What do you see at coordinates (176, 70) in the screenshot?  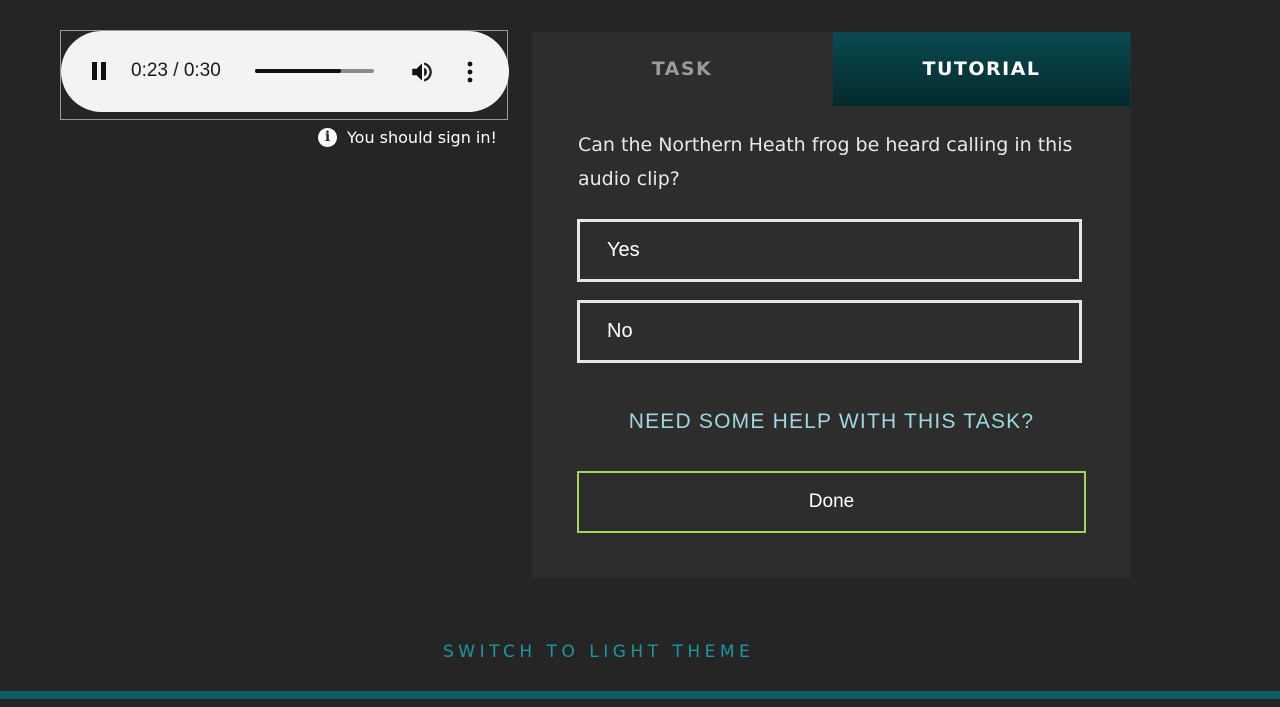 I see `audio-time-display: 0:23 / 0:30` at bounding box center [176, 70].